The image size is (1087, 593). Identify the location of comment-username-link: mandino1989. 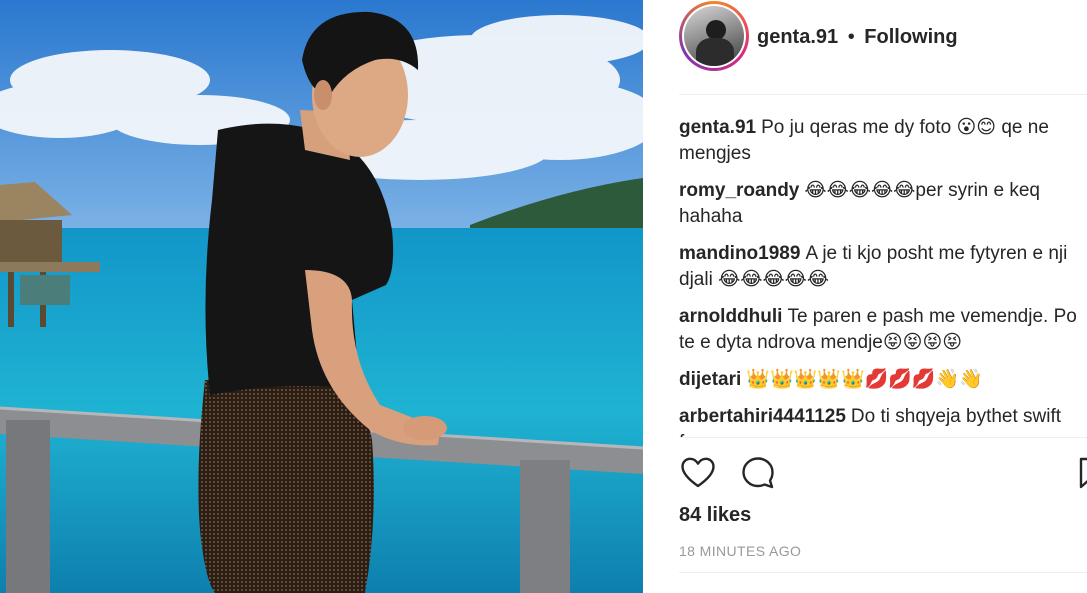
(739, 253).